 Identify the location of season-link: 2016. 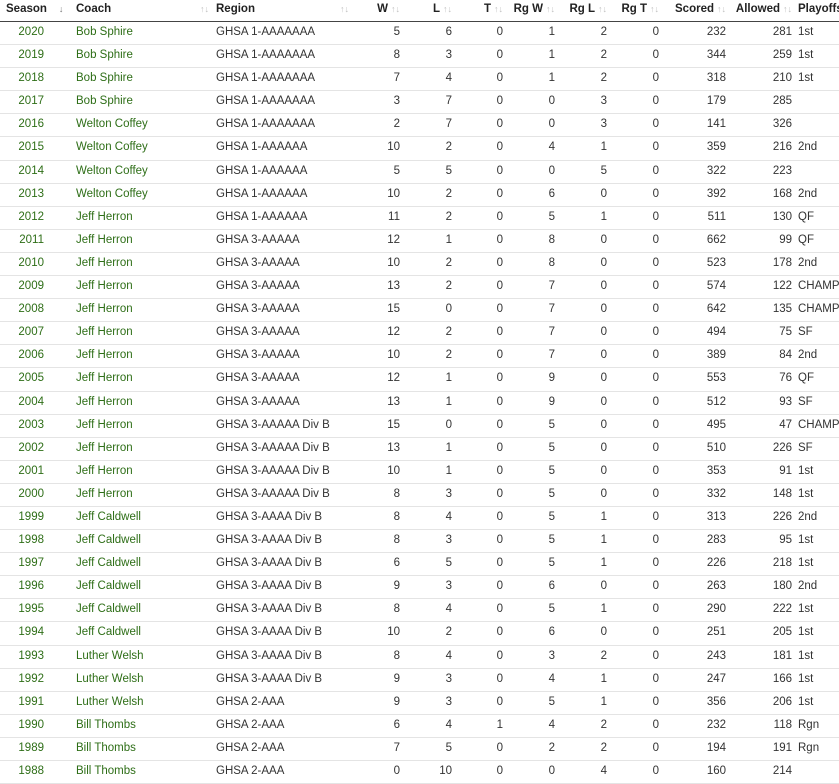
(22, 125).